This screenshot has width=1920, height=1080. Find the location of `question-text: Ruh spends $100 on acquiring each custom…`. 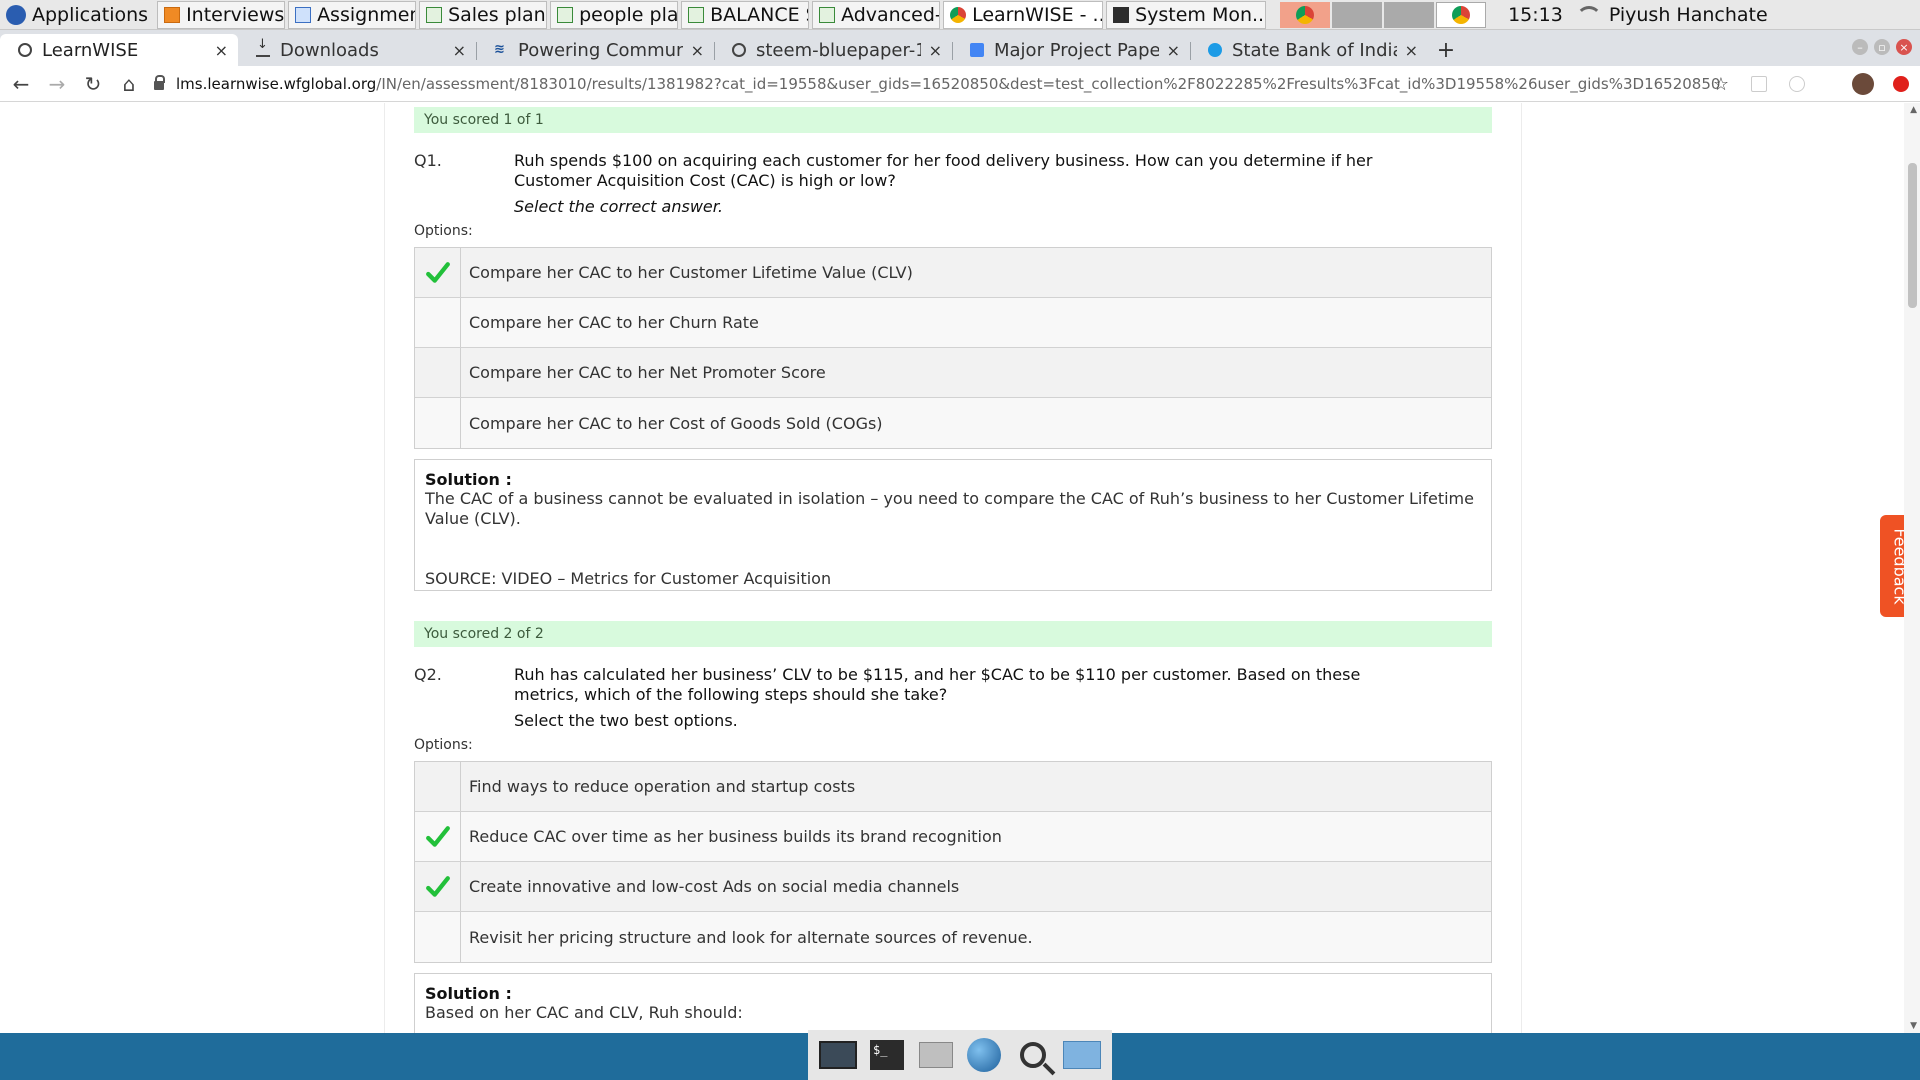

question-text: Ruh spends $100 on acquiring each custom… is located at coordinates (943, 170).